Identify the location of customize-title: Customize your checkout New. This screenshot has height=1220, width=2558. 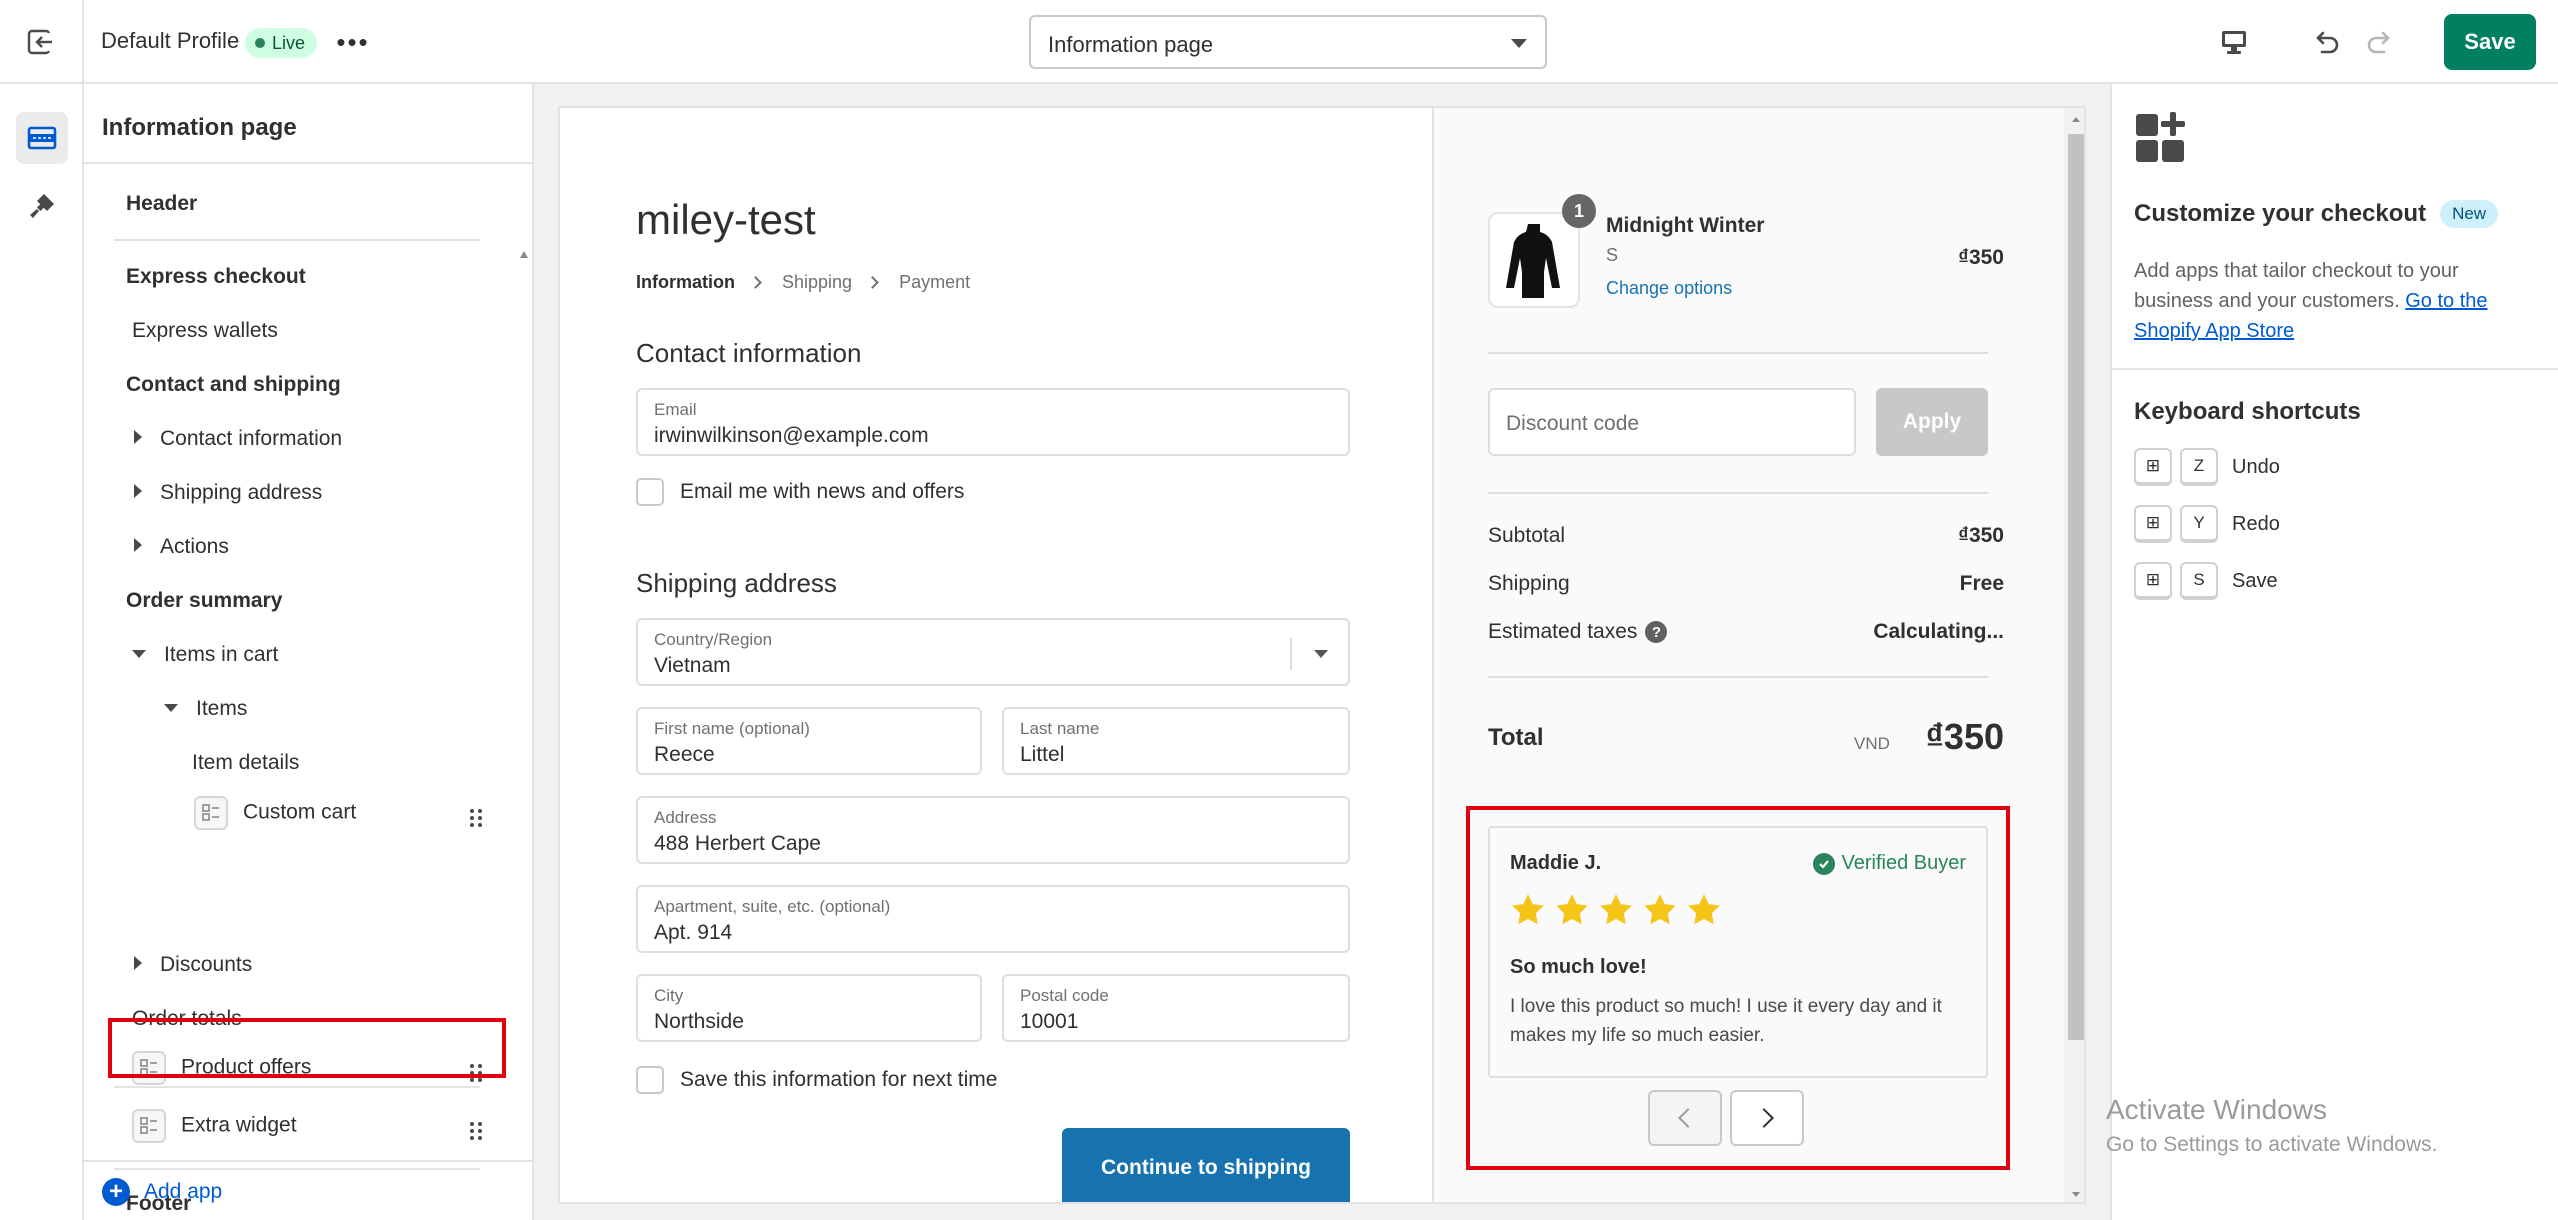
(2316, 214).